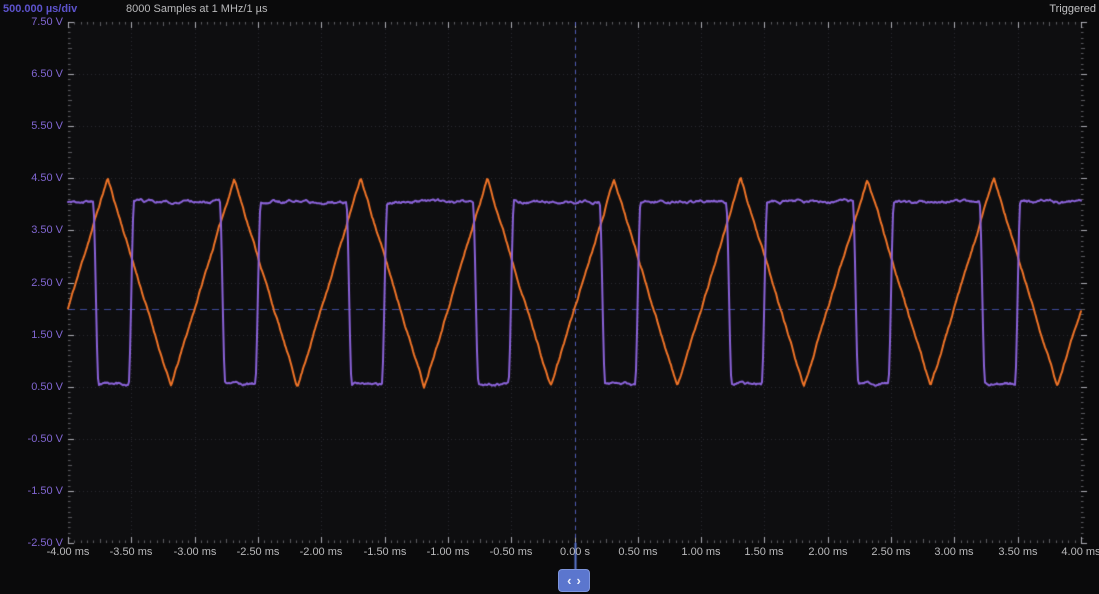 The height and width of the screenshot is (594, 1099). What do you see at coordinates (45, 439) in the screenshot?
I see `y-axis-label: -0.50 V` at bounding box center [45, 439].